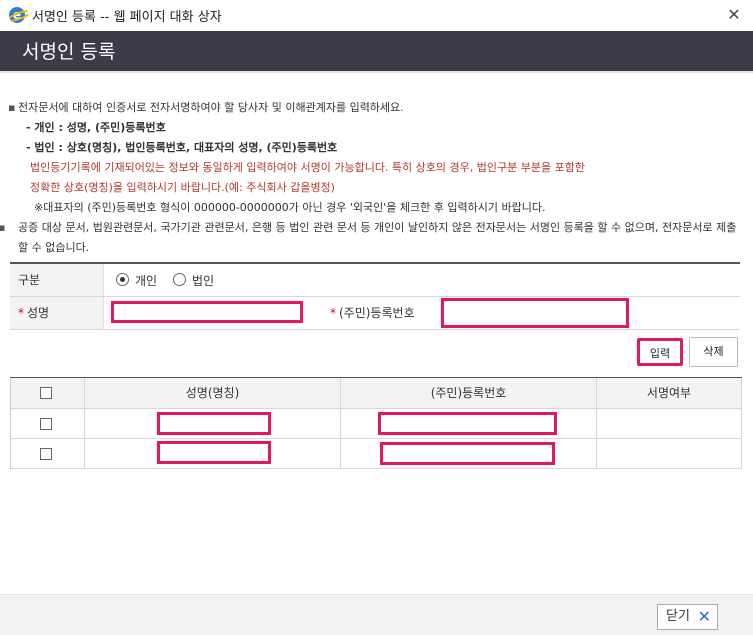 The image size is (753, 635). What do you see at coordinates (213, 393) in the screenshot?
I see `col-name: 성명(명칭)` at bounding box center [213, 393].